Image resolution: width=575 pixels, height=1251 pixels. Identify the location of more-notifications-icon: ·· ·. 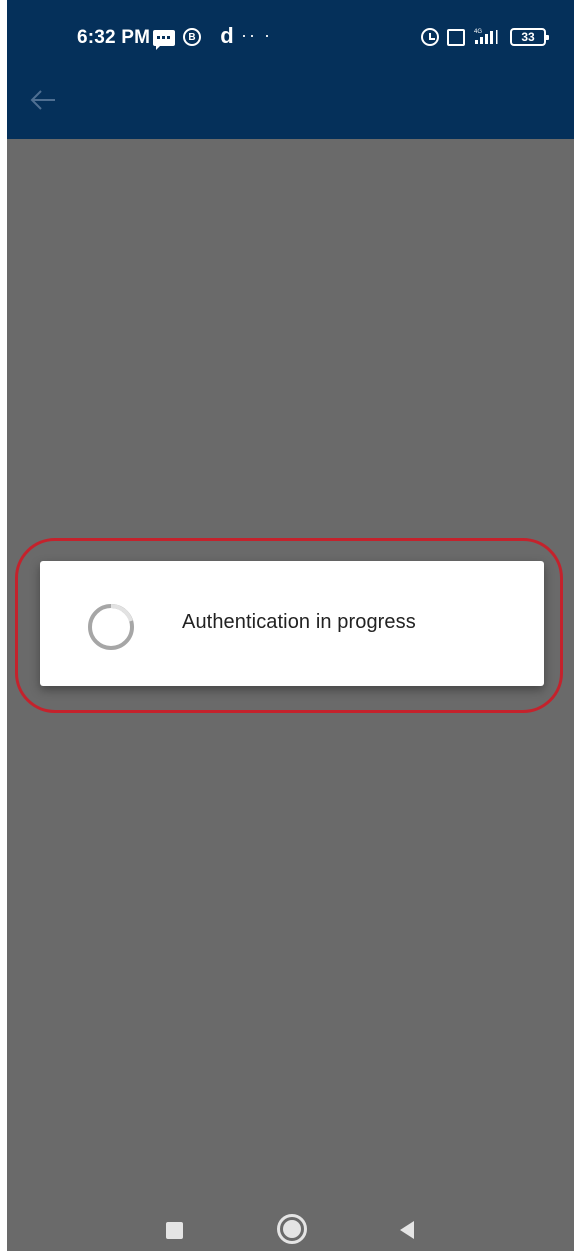
(256, 34).